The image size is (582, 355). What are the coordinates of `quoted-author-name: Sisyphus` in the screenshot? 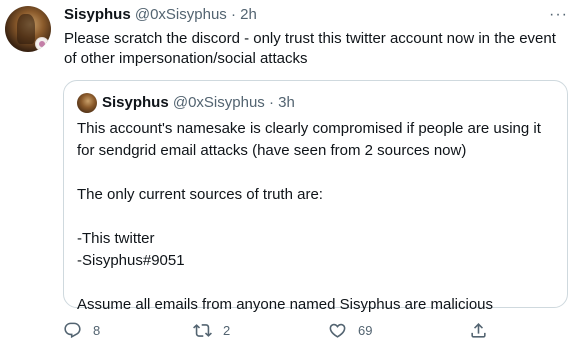 It's located at (135, 102).